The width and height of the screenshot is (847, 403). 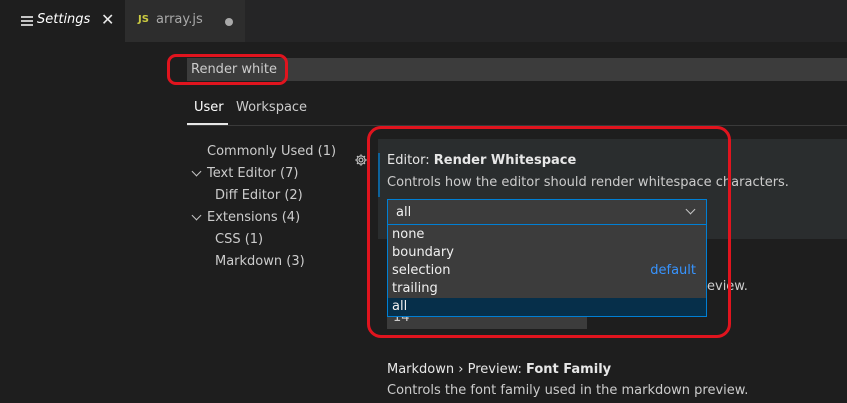 I want to click on tab-bar: Settings ✕ JS array.js, so click(x=423, y=21).